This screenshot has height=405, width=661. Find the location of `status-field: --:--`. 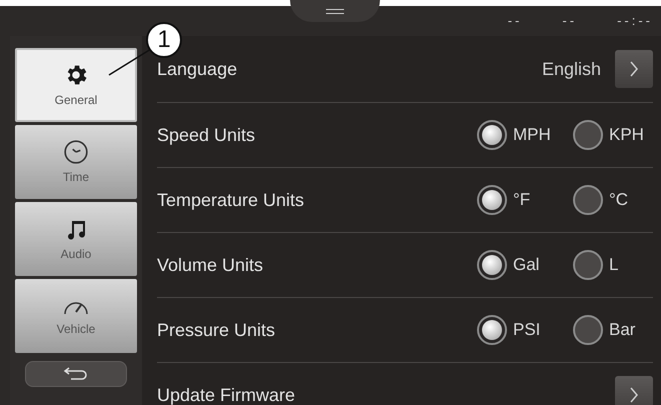

status-field: --:-- is located at coordinates (635, 21).